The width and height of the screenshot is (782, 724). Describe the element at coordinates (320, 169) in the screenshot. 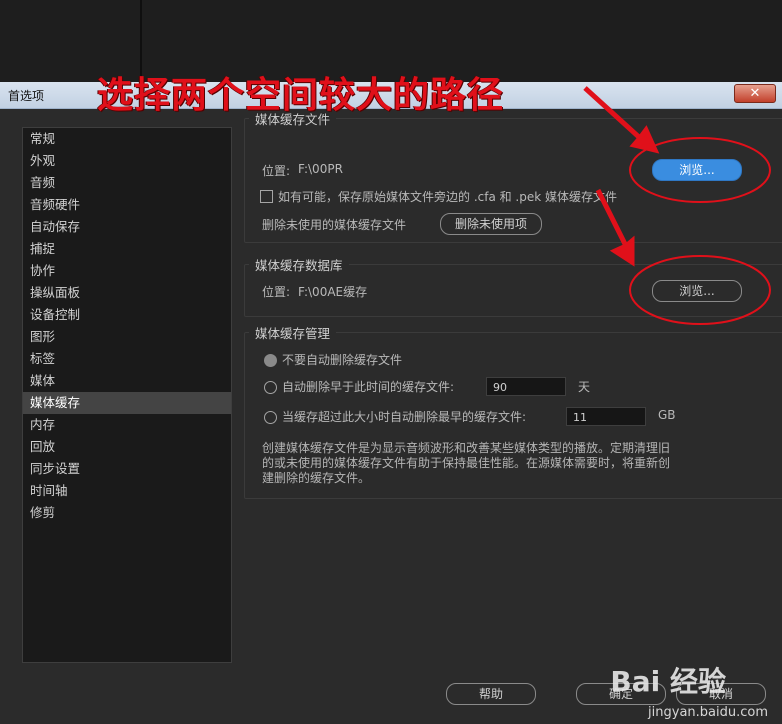

I see `cache-files-location-value: F:\00PR` at that location.